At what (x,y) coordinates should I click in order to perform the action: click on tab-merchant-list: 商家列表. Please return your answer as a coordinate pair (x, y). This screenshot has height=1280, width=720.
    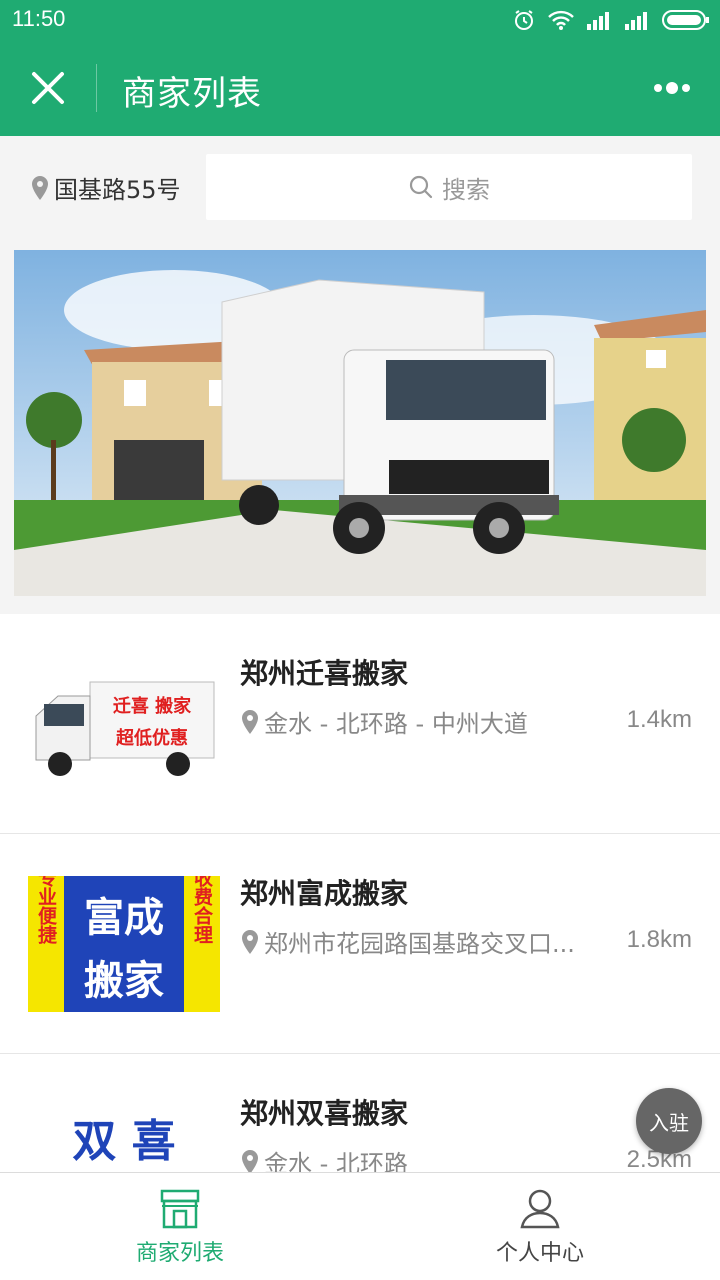
    Looking at the image, I should click on (180, 1226).